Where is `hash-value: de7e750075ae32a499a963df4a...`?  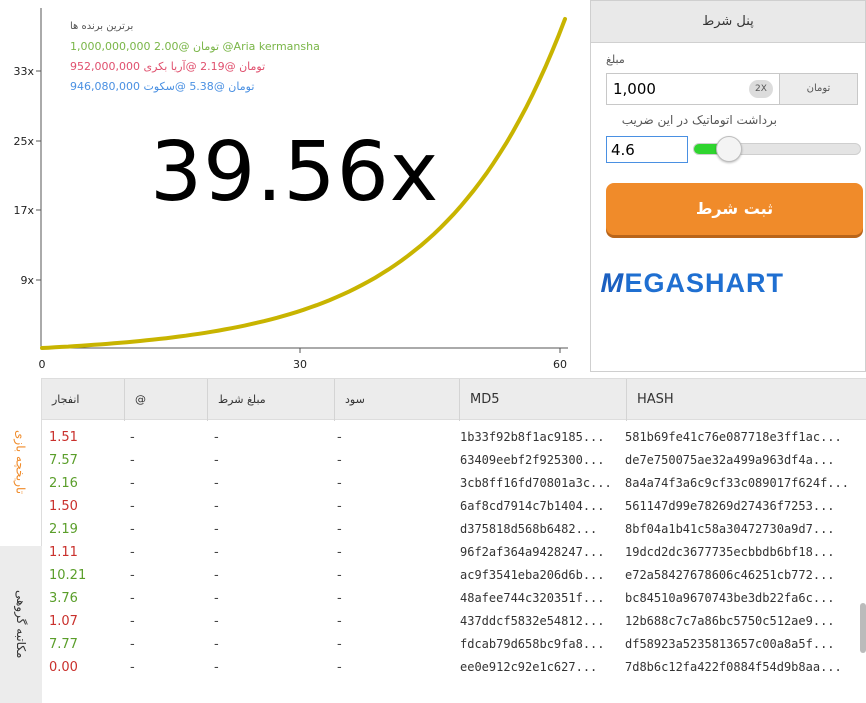 hash-value: de7e750075ae32a499a963df4a... is located at coordinates (730, 460).